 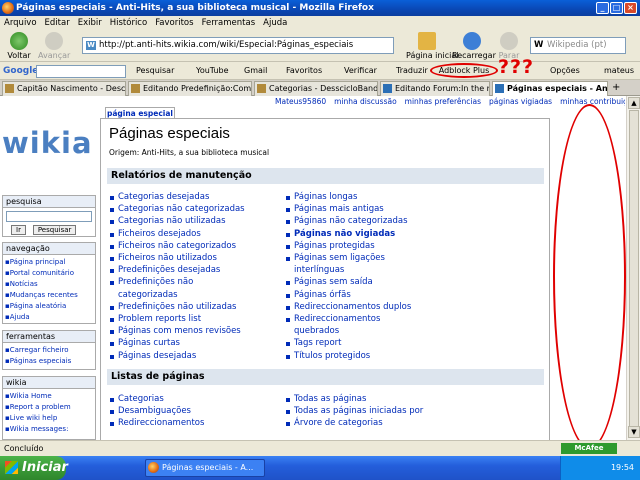 I want to click on list-item: Páginas curtas, so click(x=194, y=343).